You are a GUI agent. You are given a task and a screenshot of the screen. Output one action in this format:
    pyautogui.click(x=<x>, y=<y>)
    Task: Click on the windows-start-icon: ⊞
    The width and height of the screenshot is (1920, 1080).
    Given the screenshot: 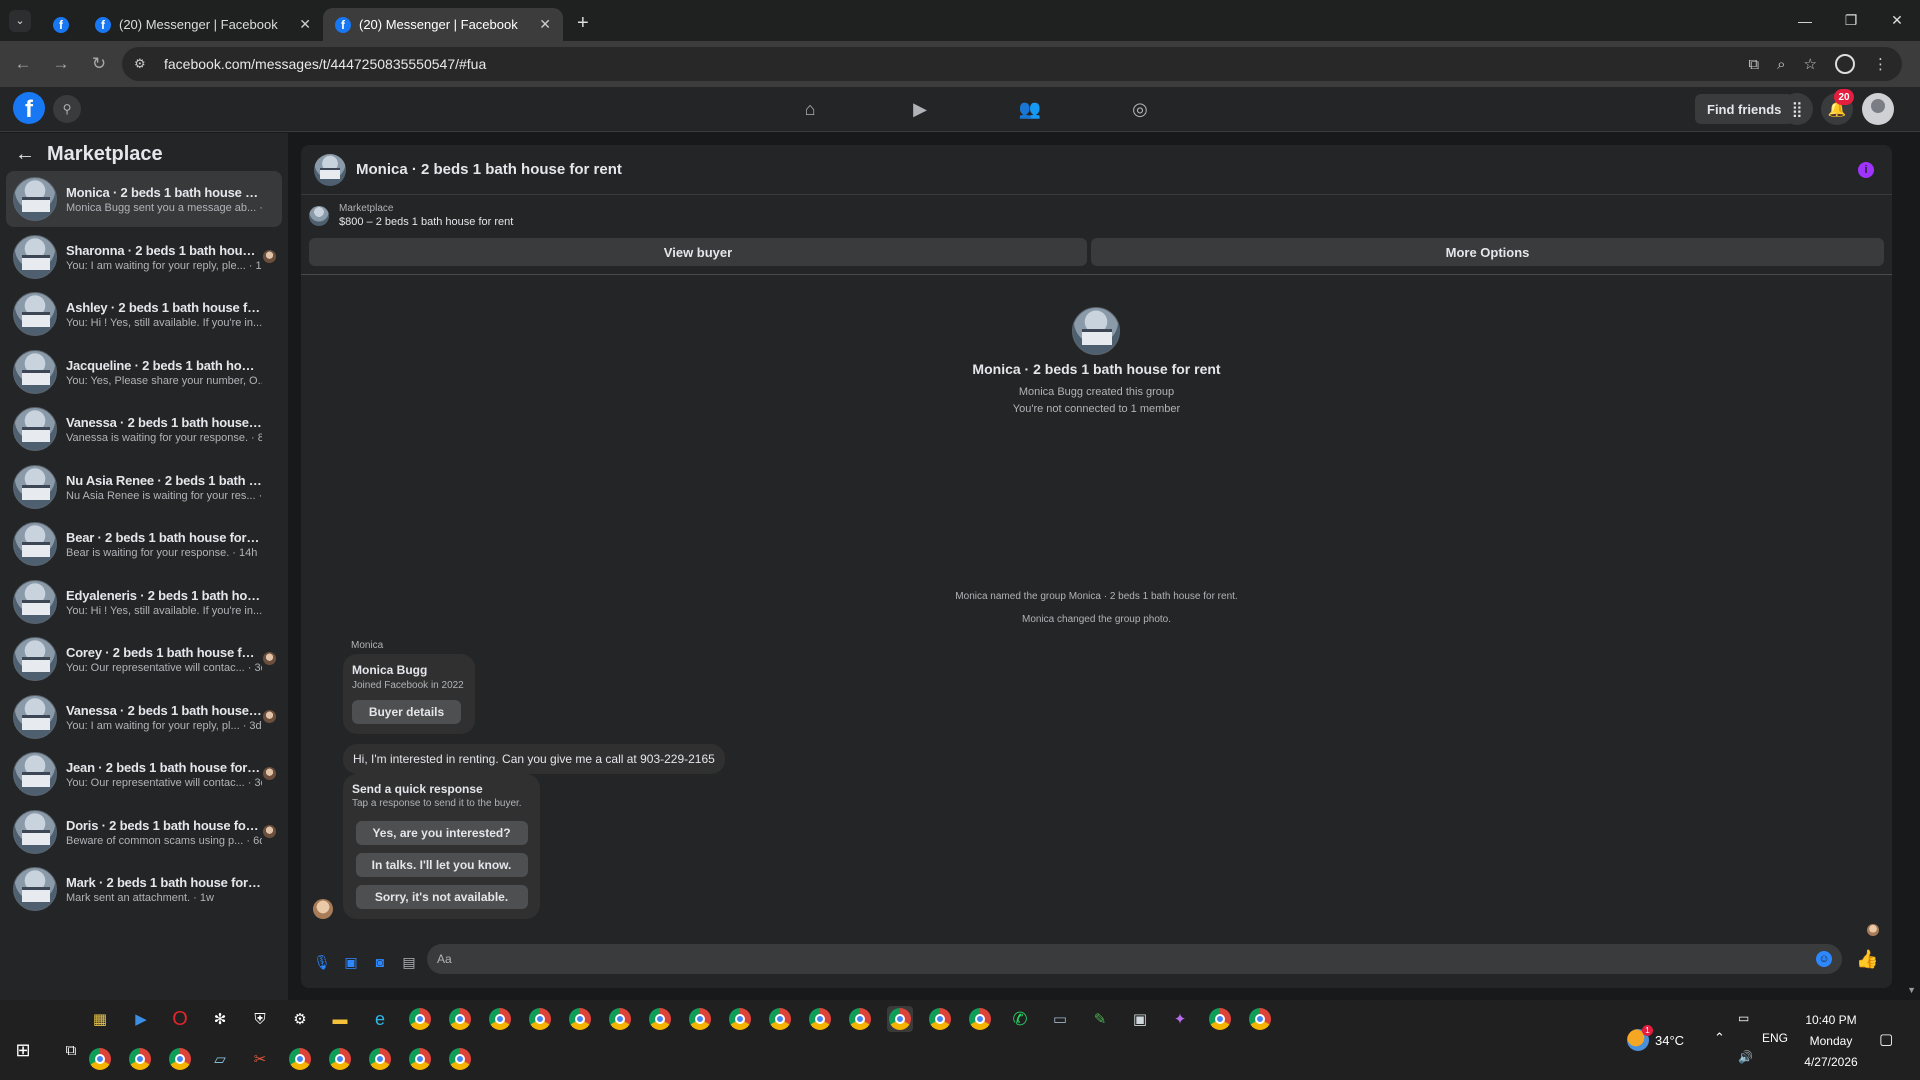 What is the action you would take?
    pyautogui.click(x=23, y=1050)
    